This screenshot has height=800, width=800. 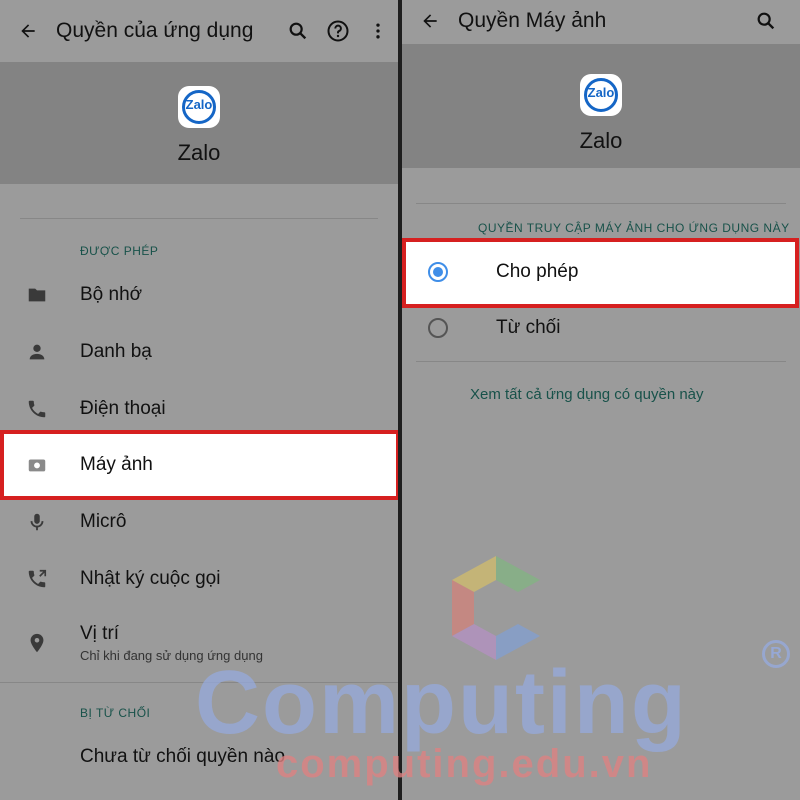 What do you see at coordinates (438, 328) in the screenshot?
I see `radio-button-unchecked` at bounding box center [438, 328].